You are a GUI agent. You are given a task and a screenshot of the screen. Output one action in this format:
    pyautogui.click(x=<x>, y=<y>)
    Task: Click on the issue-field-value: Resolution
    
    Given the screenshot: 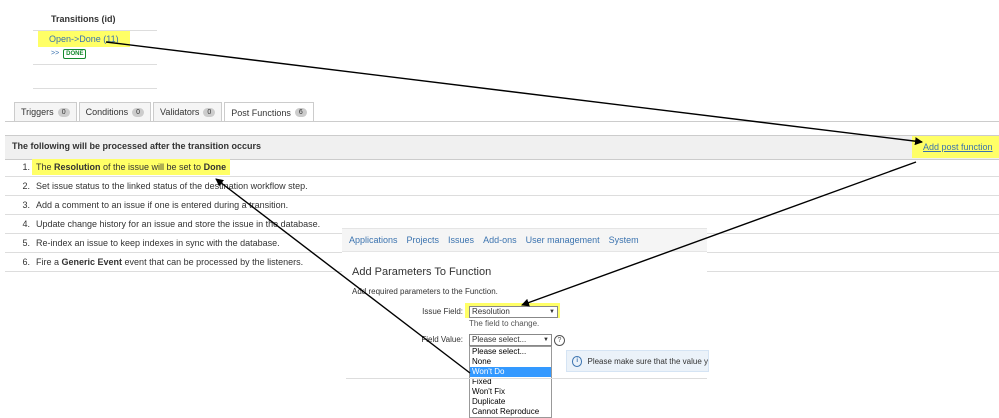 What is the action you would take?
    pyautogui.click(x=491, y=311)
    